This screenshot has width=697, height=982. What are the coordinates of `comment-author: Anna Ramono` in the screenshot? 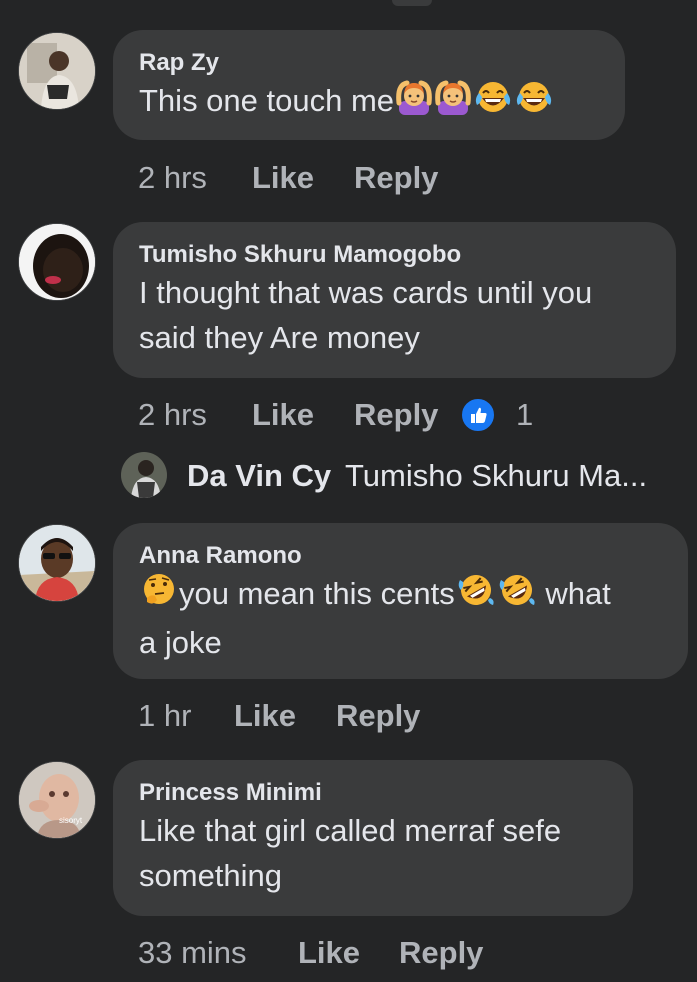 It's located at (400, 556).